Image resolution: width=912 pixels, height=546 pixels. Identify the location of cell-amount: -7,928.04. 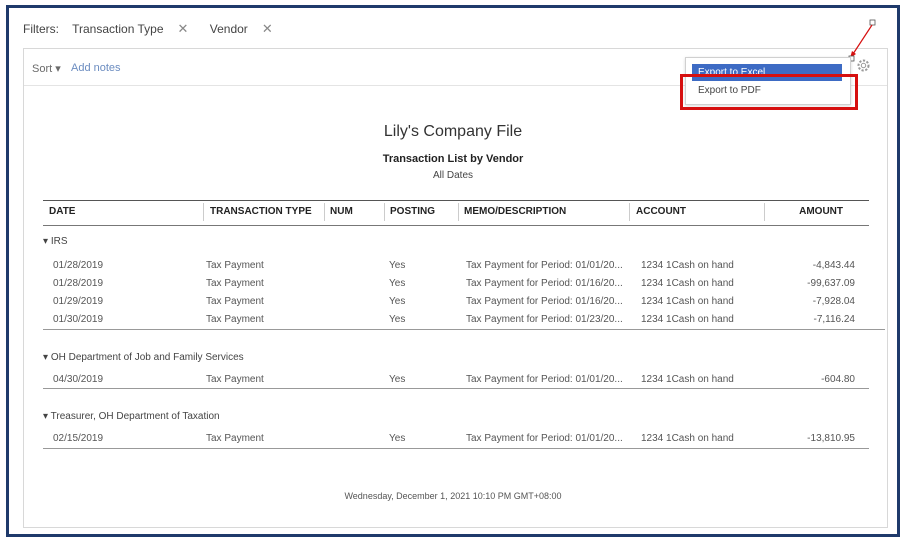
(833, 301).